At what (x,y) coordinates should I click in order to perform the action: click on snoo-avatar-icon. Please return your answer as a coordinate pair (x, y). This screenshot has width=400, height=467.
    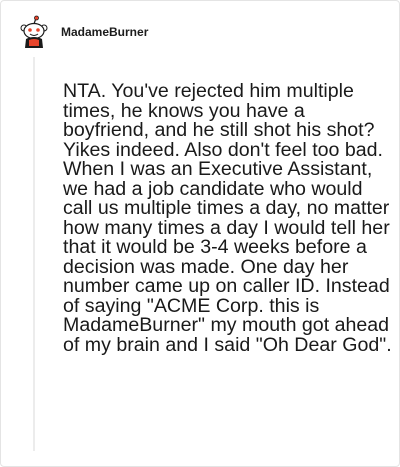
    Looking at the image, I should click on (34, 31).